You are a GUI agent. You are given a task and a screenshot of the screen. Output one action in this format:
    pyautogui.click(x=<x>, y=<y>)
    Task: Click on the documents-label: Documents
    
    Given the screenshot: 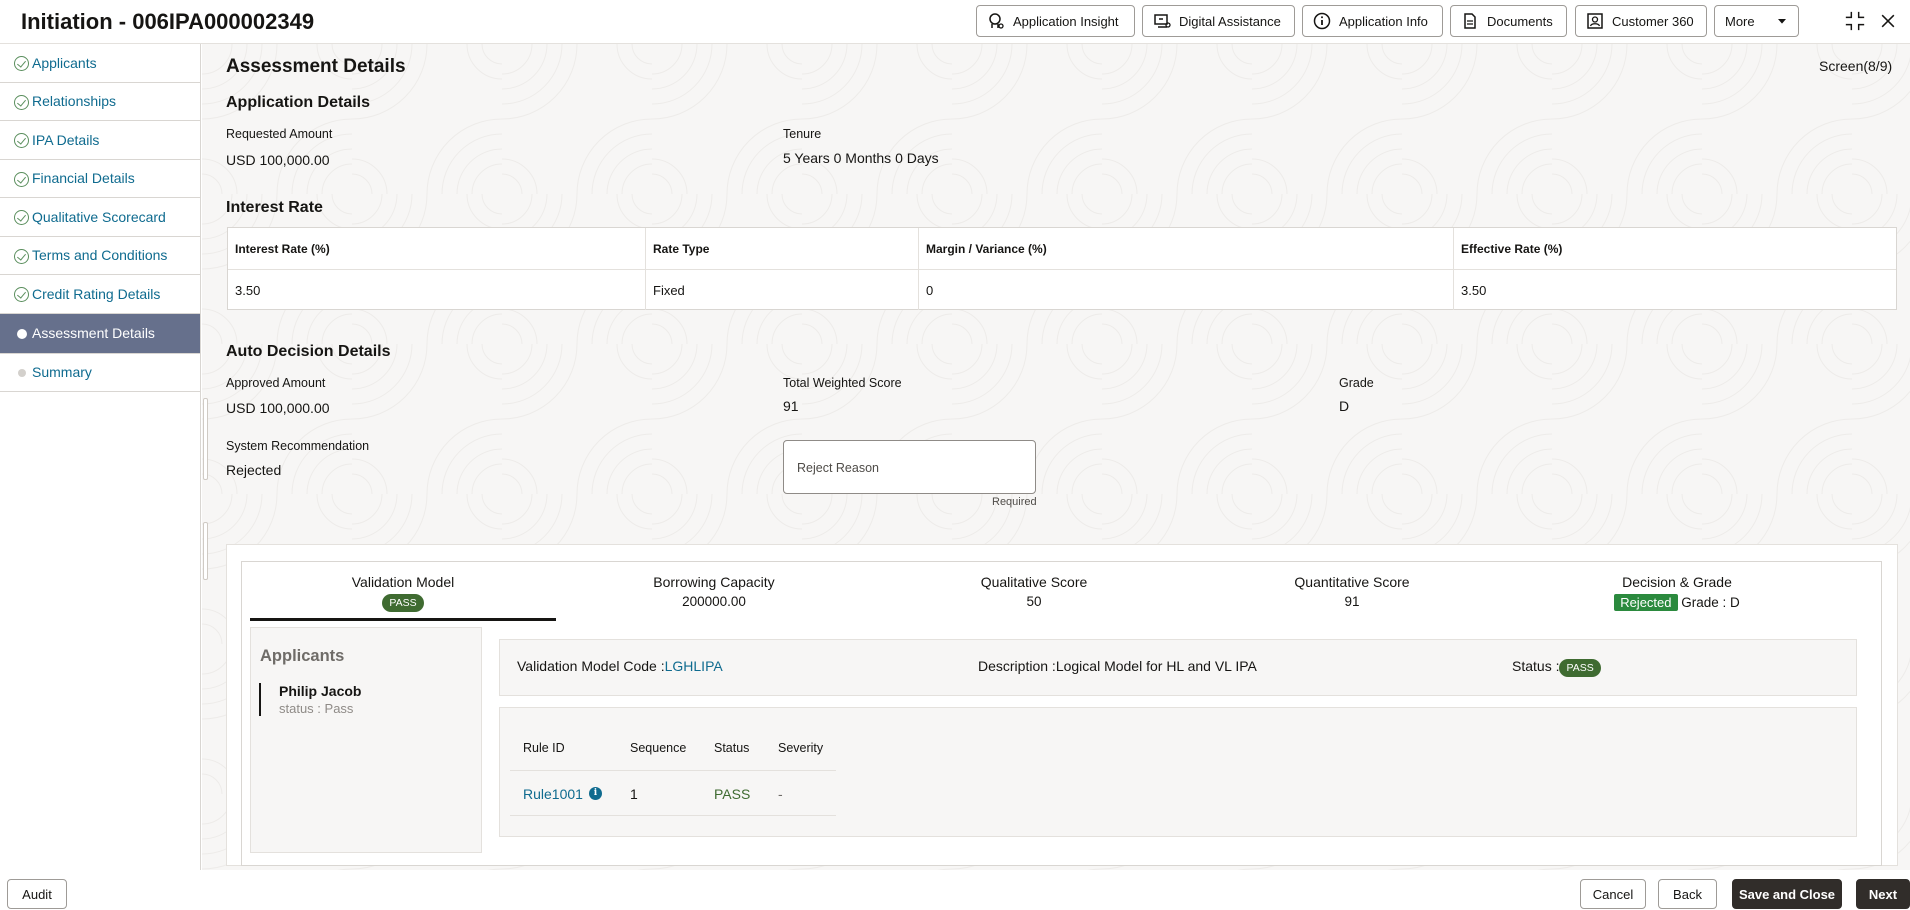 What is the action you would take?
    pyautogui.click(x=1520, y=21)
    